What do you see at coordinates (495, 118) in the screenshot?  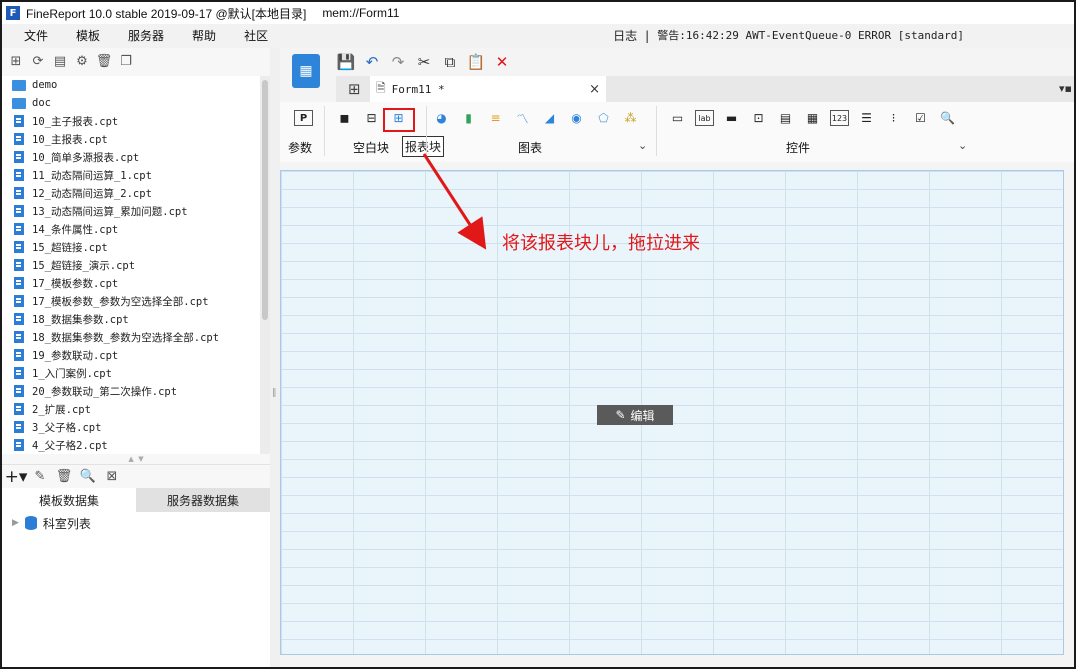 I see `bar-chart-icon: ≡` at bounding box center [495, 118].